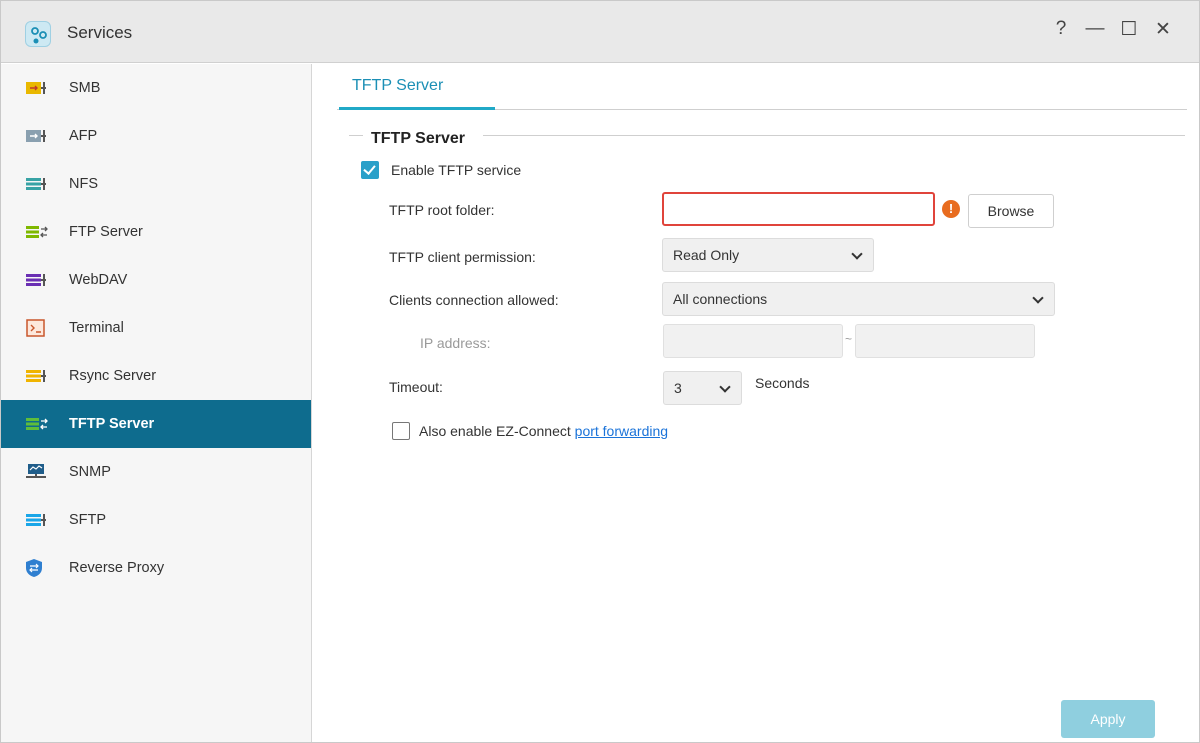  What do you see at coordinates (417, 87) in the screenshot?
I see `tab-tftp-server: TFTP Server` at bounding box center [417, 87].